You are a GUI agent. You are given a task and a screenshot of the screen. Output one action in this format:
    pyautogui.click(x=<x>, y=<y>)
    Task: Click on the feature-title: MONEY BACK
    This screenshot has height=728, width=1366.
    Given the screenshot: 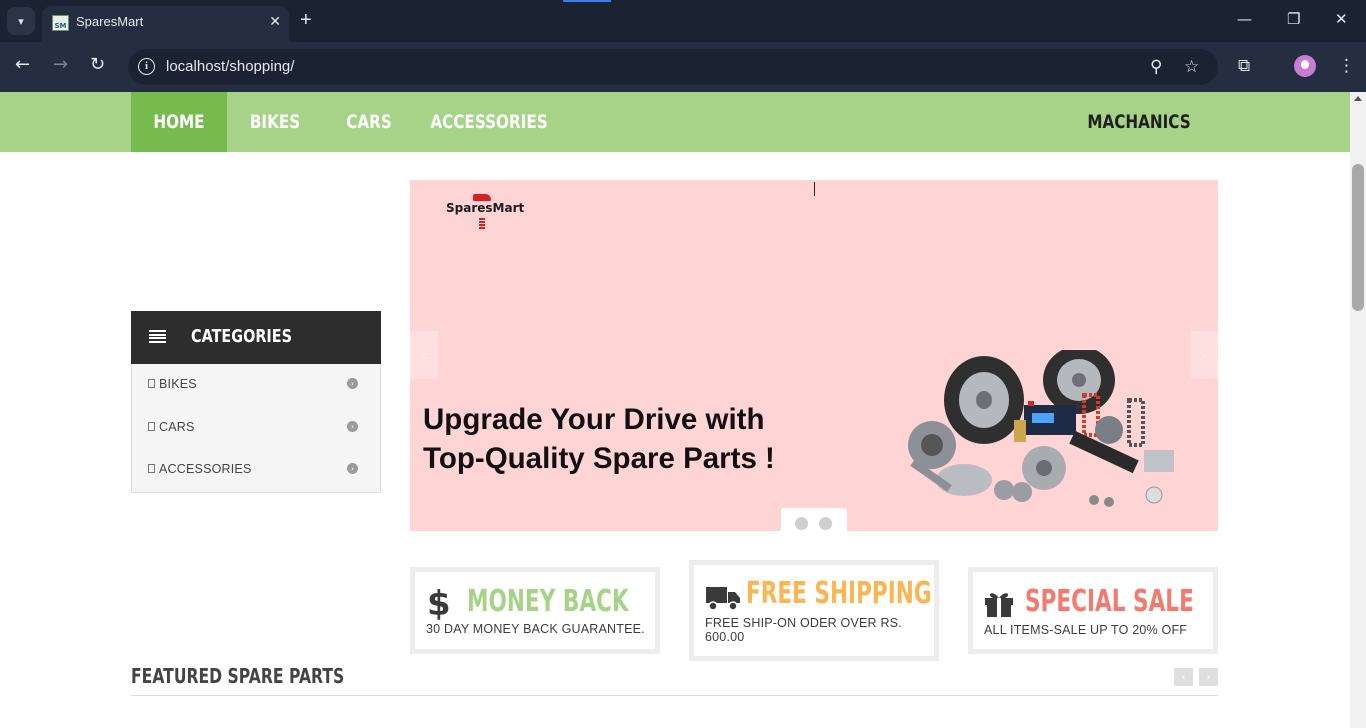 What is the action you would take?
    pyautogui.click(x=548, y=601)
    